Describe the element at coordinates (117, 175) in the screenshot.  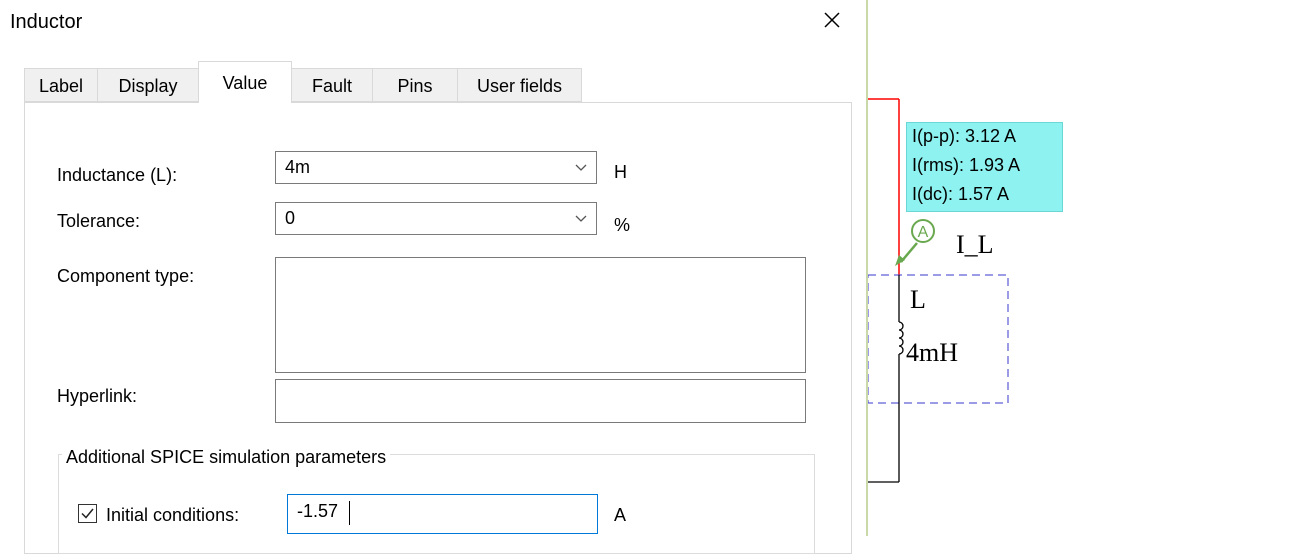
I see `inductance-label: Inductance (L):` at that location.